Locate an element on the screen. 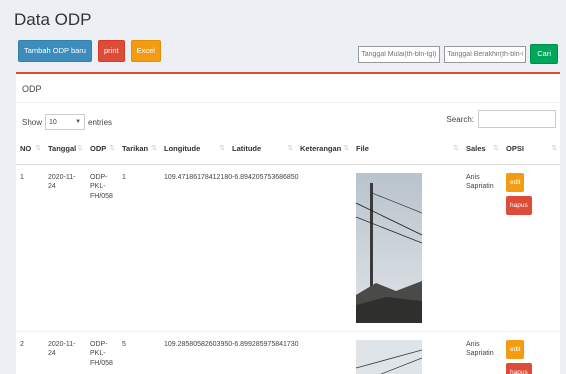  show-entries: Show 10 ▼ entries is located at coordinates (67, 122).